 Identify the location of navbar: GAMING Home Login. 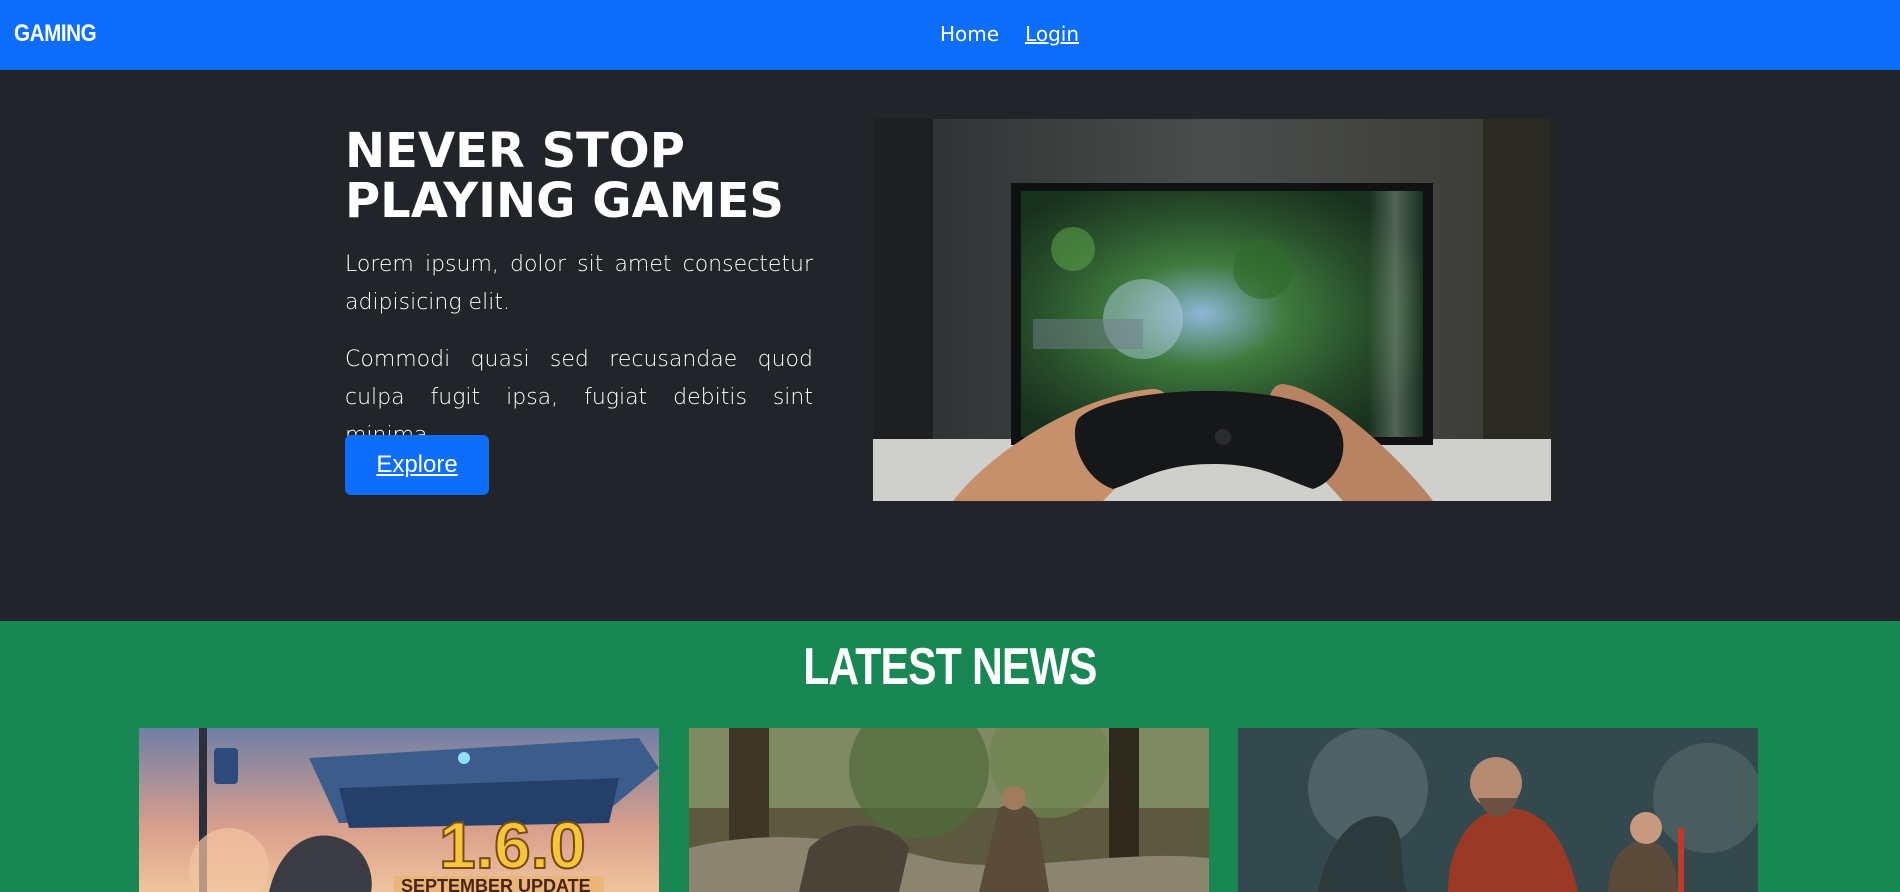
(950, 35).